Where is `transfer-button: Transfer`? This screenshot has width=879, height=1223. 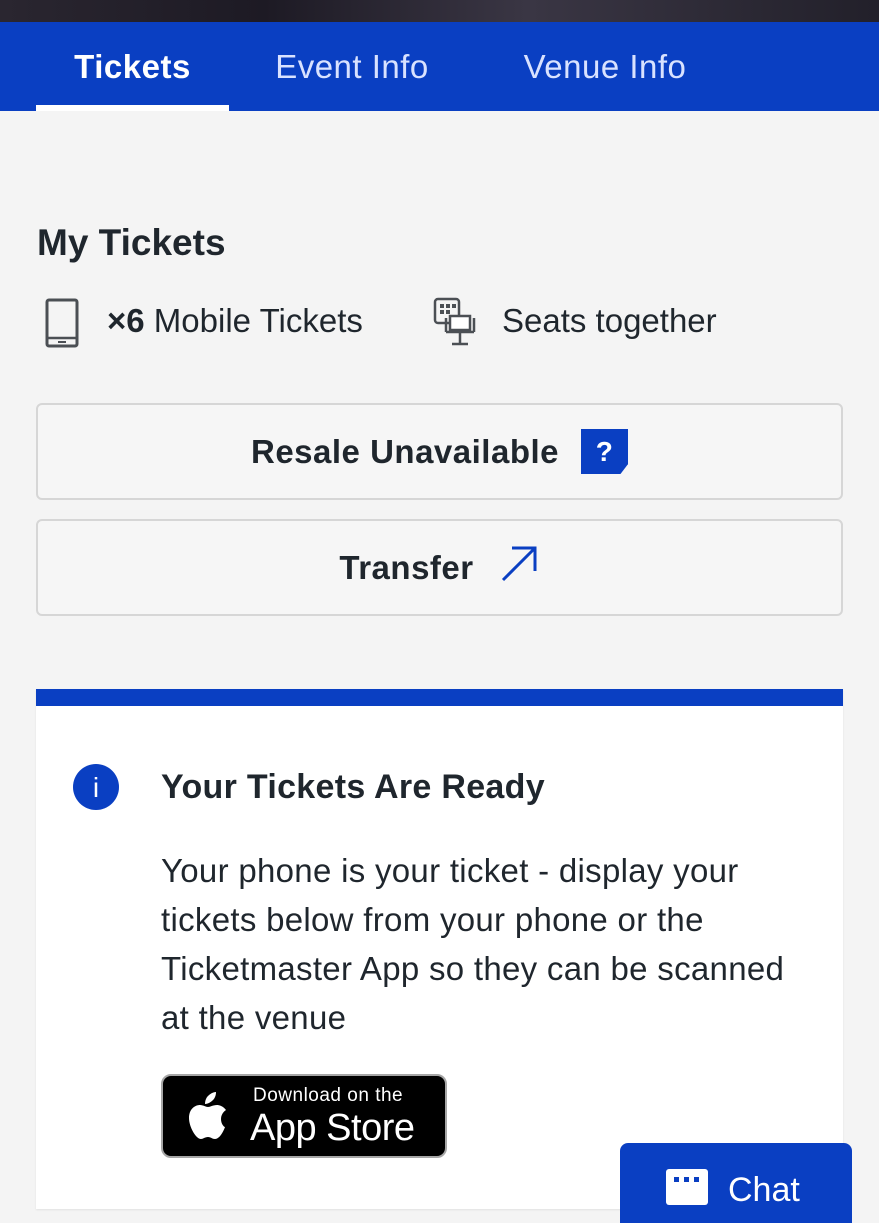 transfer-button: Transfer is located at coordinates (439, 567).